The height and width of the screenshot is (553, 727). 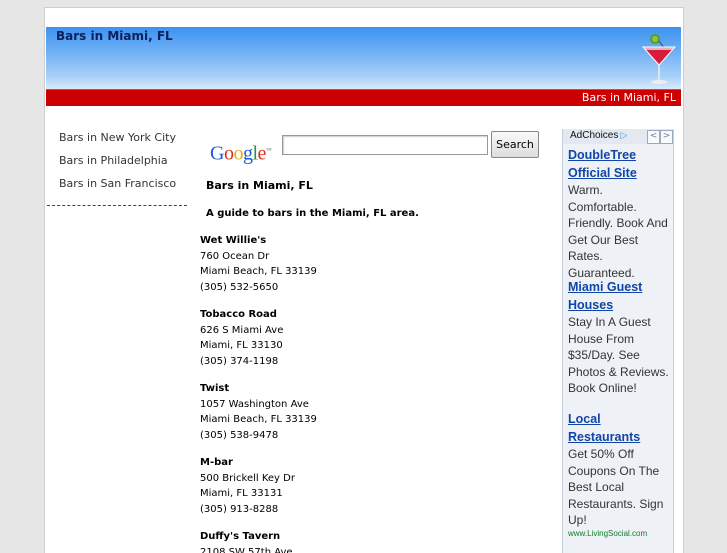 I want to click on sidebar-link-philadelphia: Bars in Philadelphia, so click(x=123, y=160).